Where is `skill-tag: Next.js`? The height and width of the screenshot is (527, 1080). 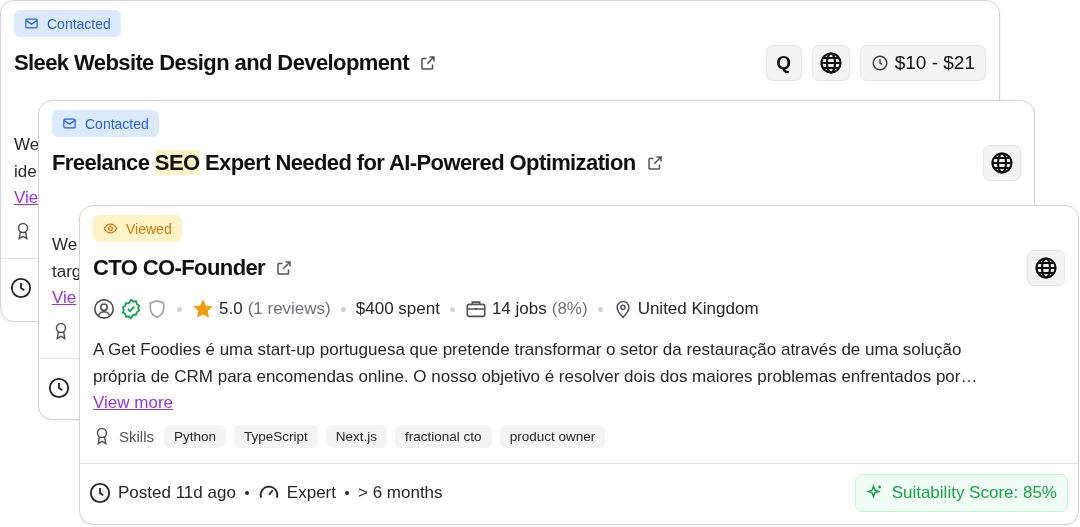
skill-tag: Next.js is located at coordinates (356, 436).